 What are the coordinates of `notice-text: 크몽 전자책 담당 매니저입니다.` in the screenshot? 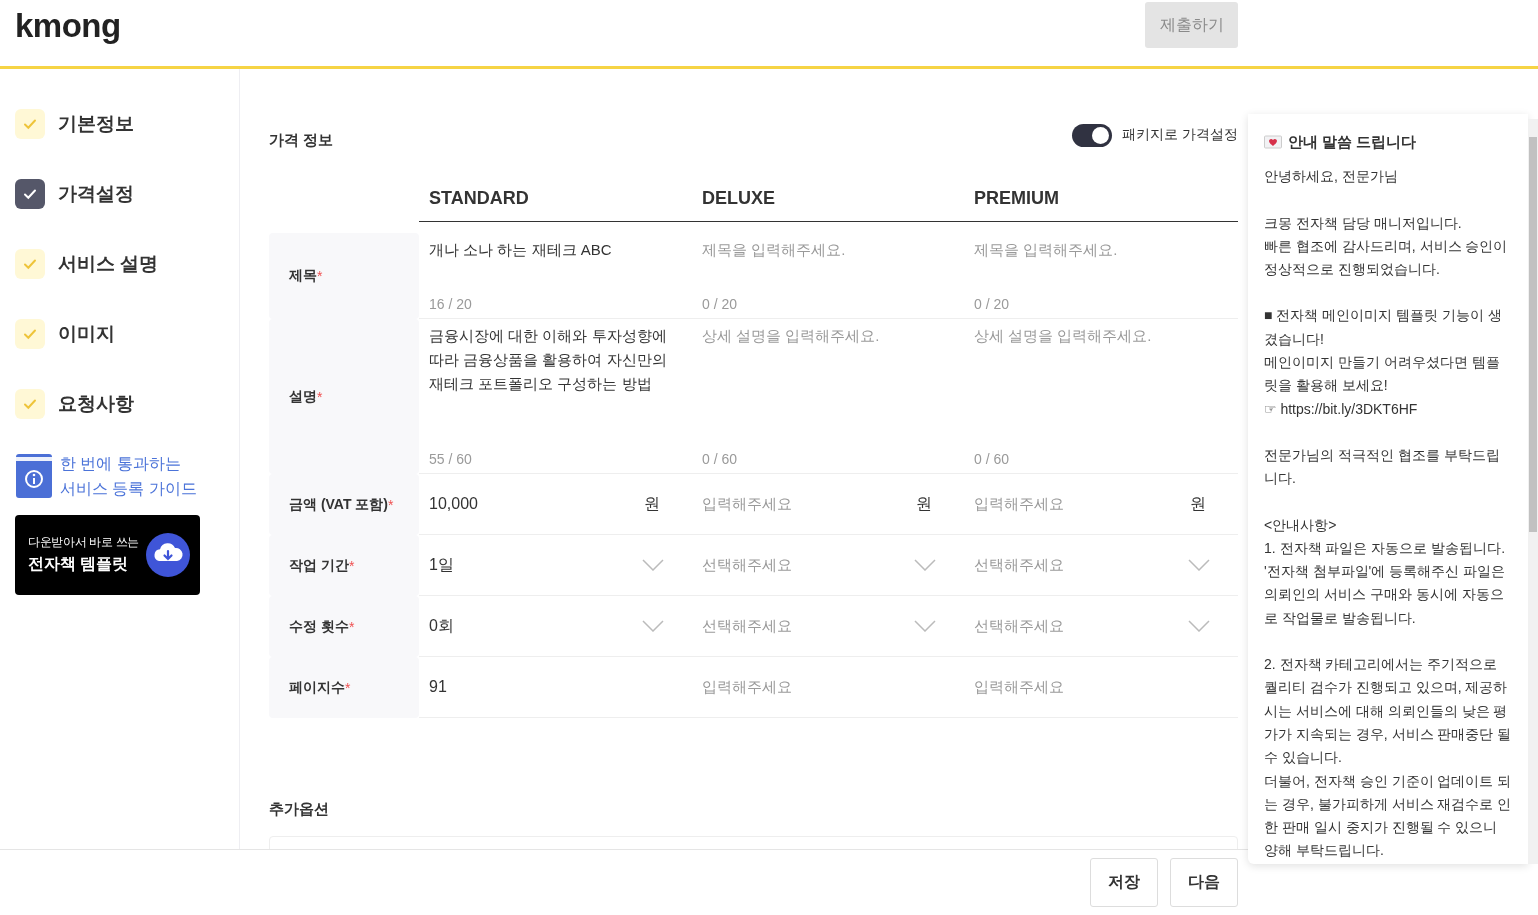 It's located at (1363, 223).